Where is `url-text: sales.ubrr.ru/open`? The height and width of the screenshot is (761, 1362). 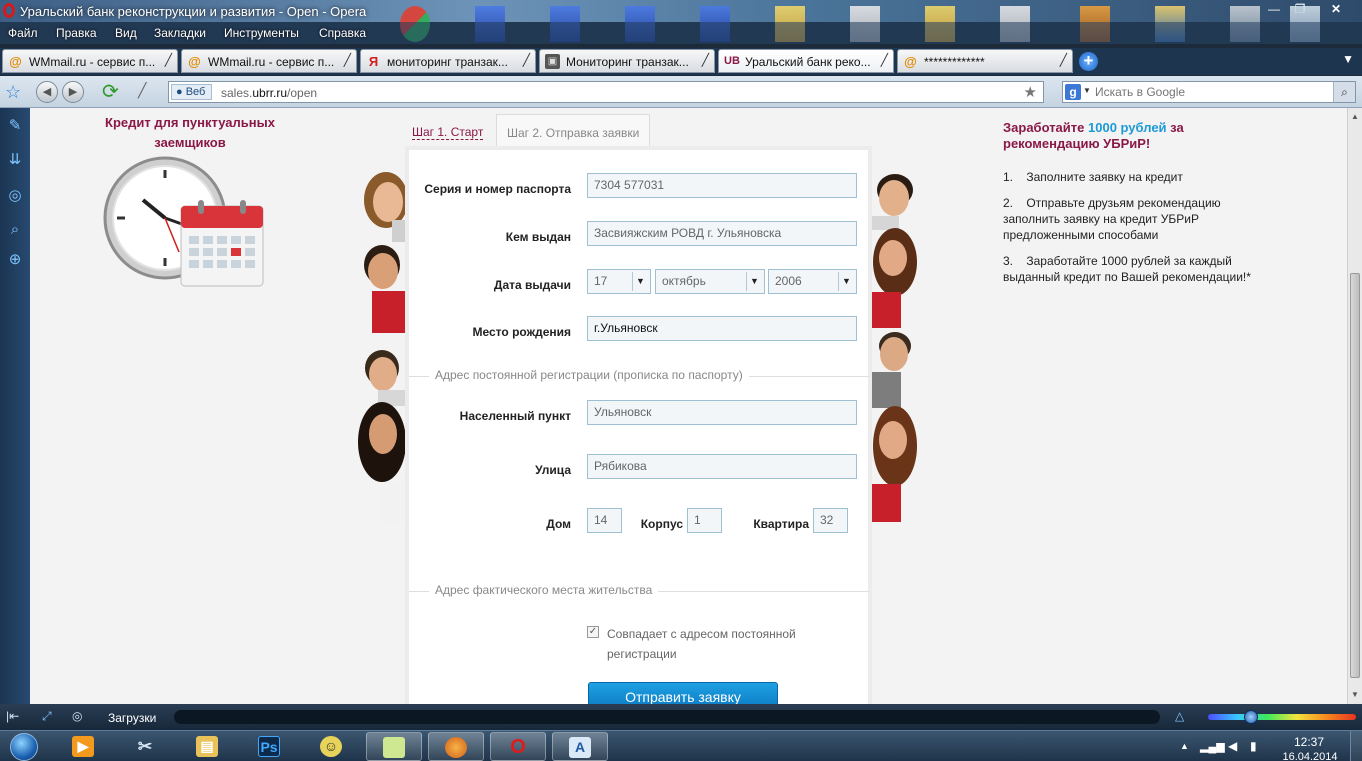
url-text: sales.ubrr.ru/open is located at coordinates (269, 93).